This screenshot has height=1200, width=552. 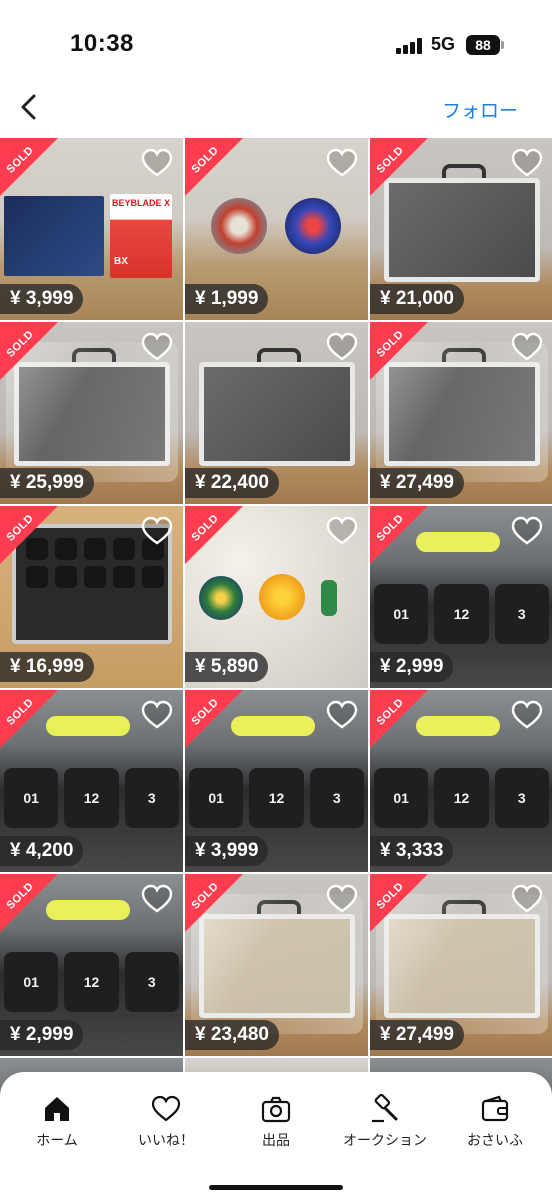 I want to click on tab-likes: いいね！, so click(x=166, y=1124).